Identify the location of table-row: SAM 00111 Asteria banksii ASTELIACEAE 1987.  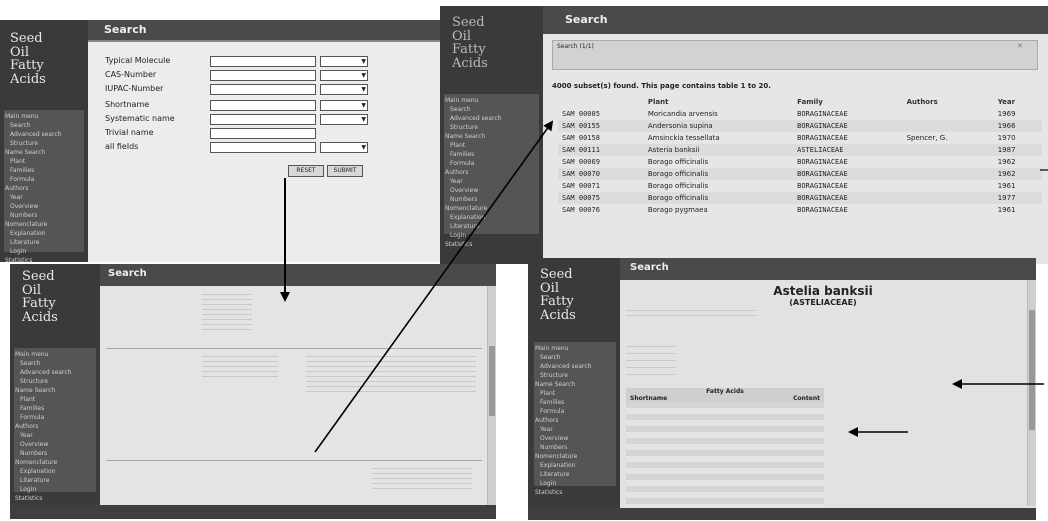
(800, 150).